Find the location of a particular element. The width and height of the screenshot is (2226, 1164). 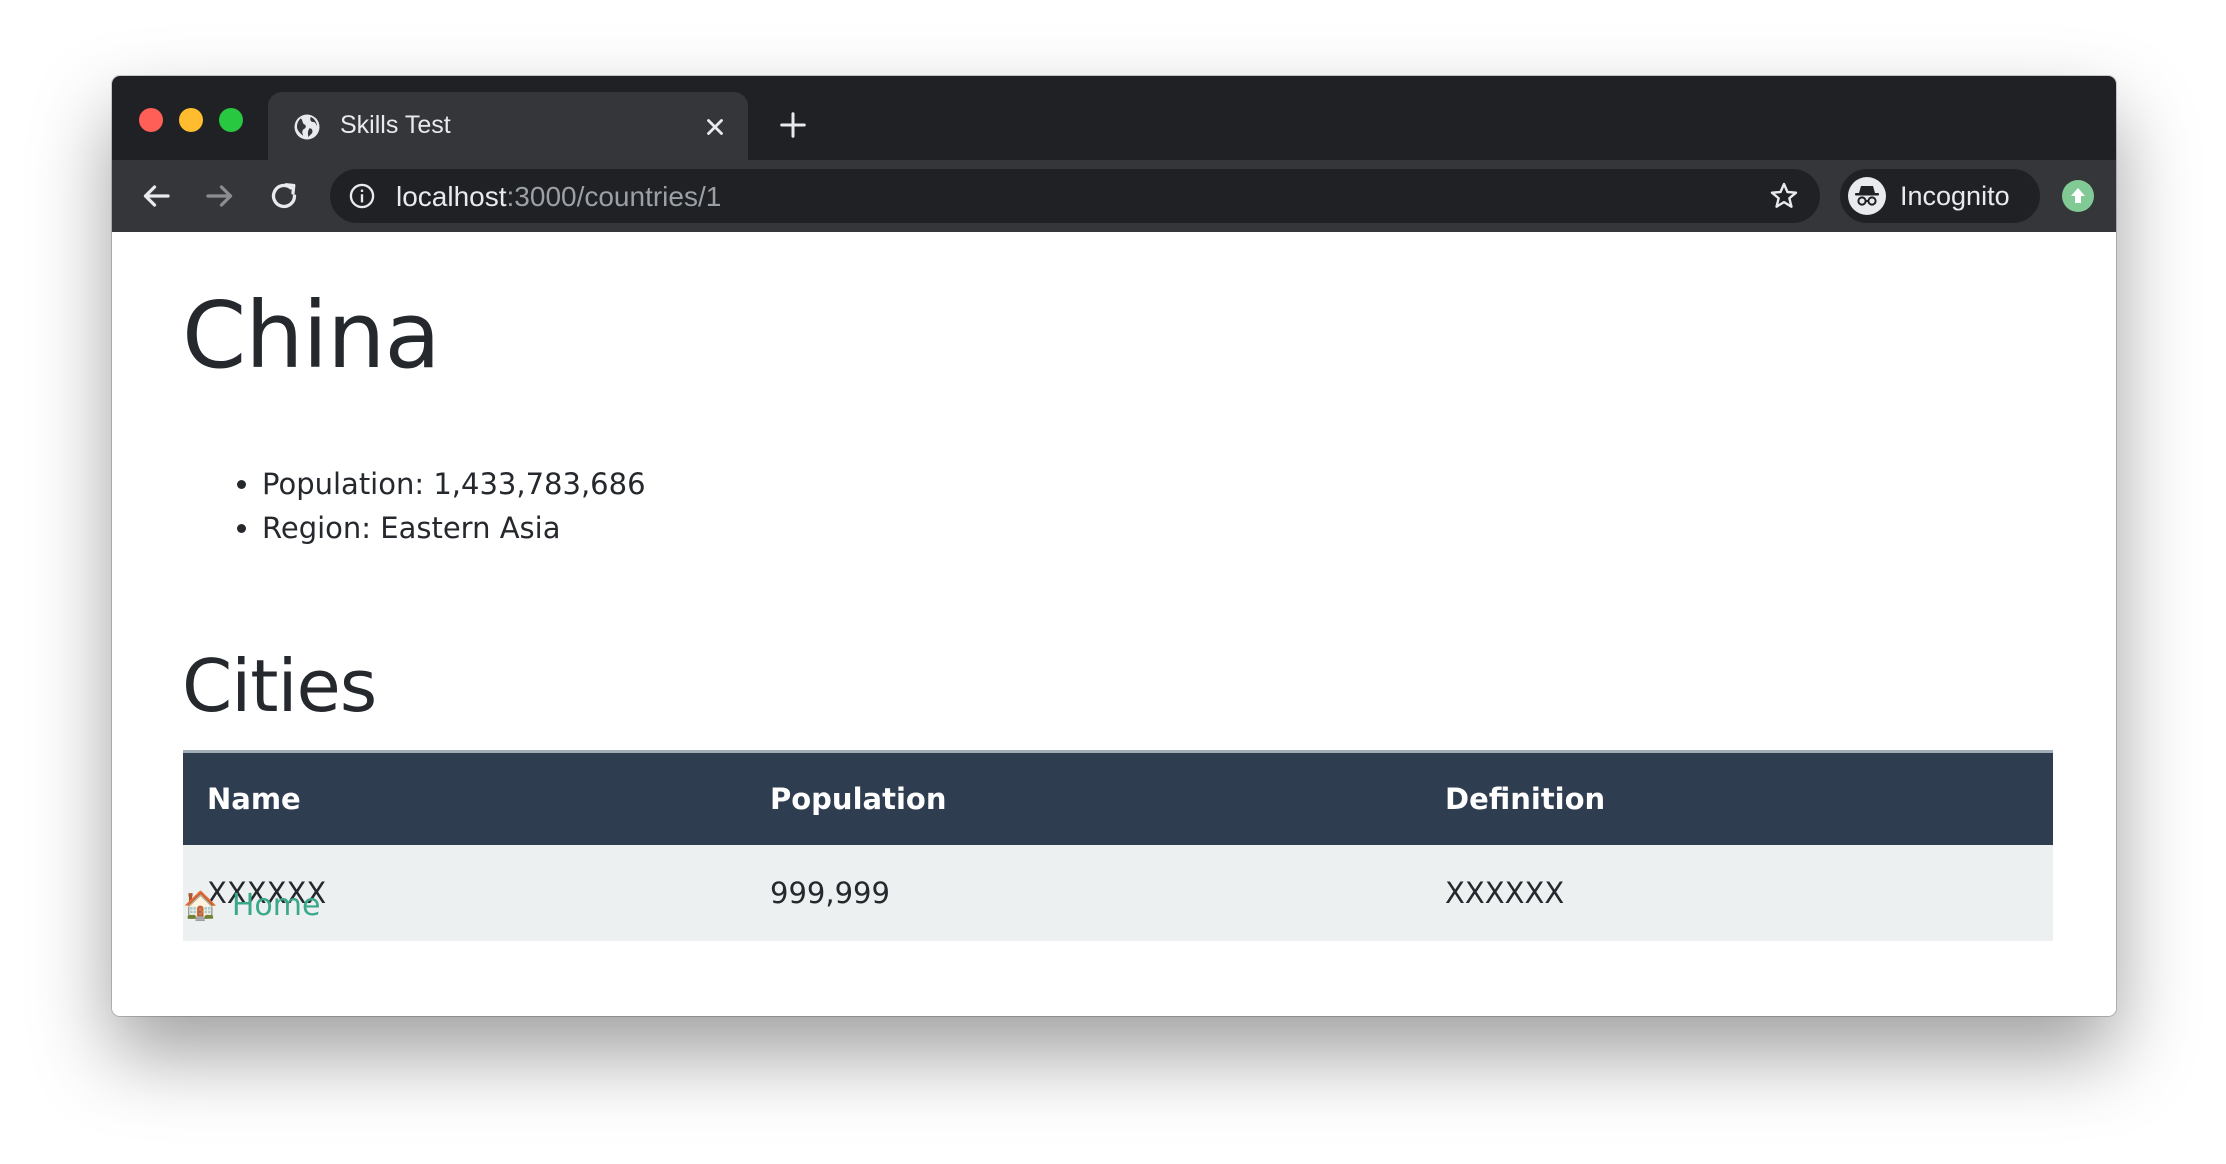

home-link: 🏠 Home is located at coordinates (251, 905).